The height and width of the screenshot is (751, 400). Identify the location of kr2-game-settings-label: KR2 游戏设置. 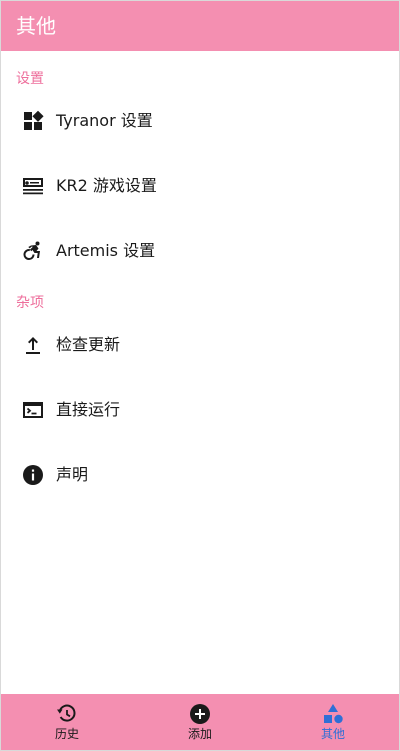
(106, 185).